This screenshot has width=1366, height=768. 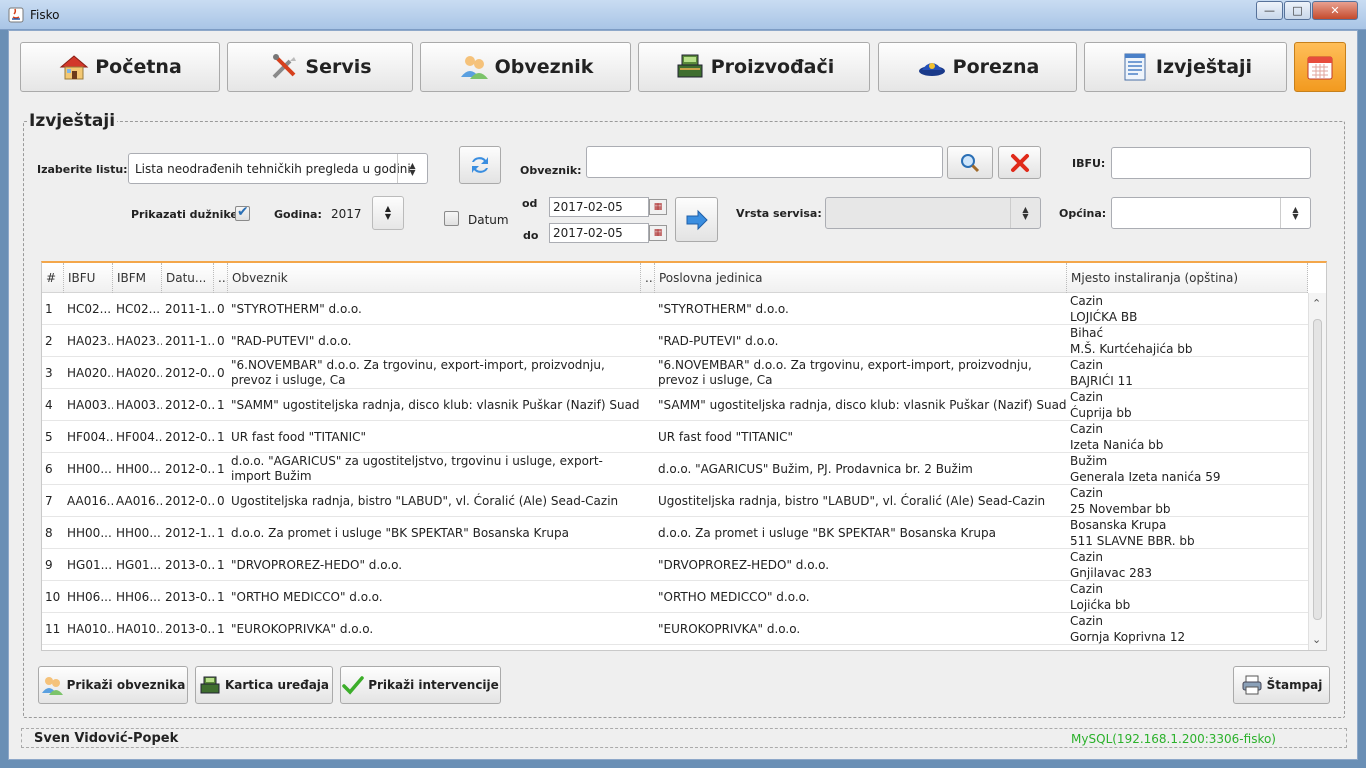 What do you see at coordinates (137, 278) in the screenshot?
I see `col-ibfm-header: IBFM` at bounding box center [137, 278].